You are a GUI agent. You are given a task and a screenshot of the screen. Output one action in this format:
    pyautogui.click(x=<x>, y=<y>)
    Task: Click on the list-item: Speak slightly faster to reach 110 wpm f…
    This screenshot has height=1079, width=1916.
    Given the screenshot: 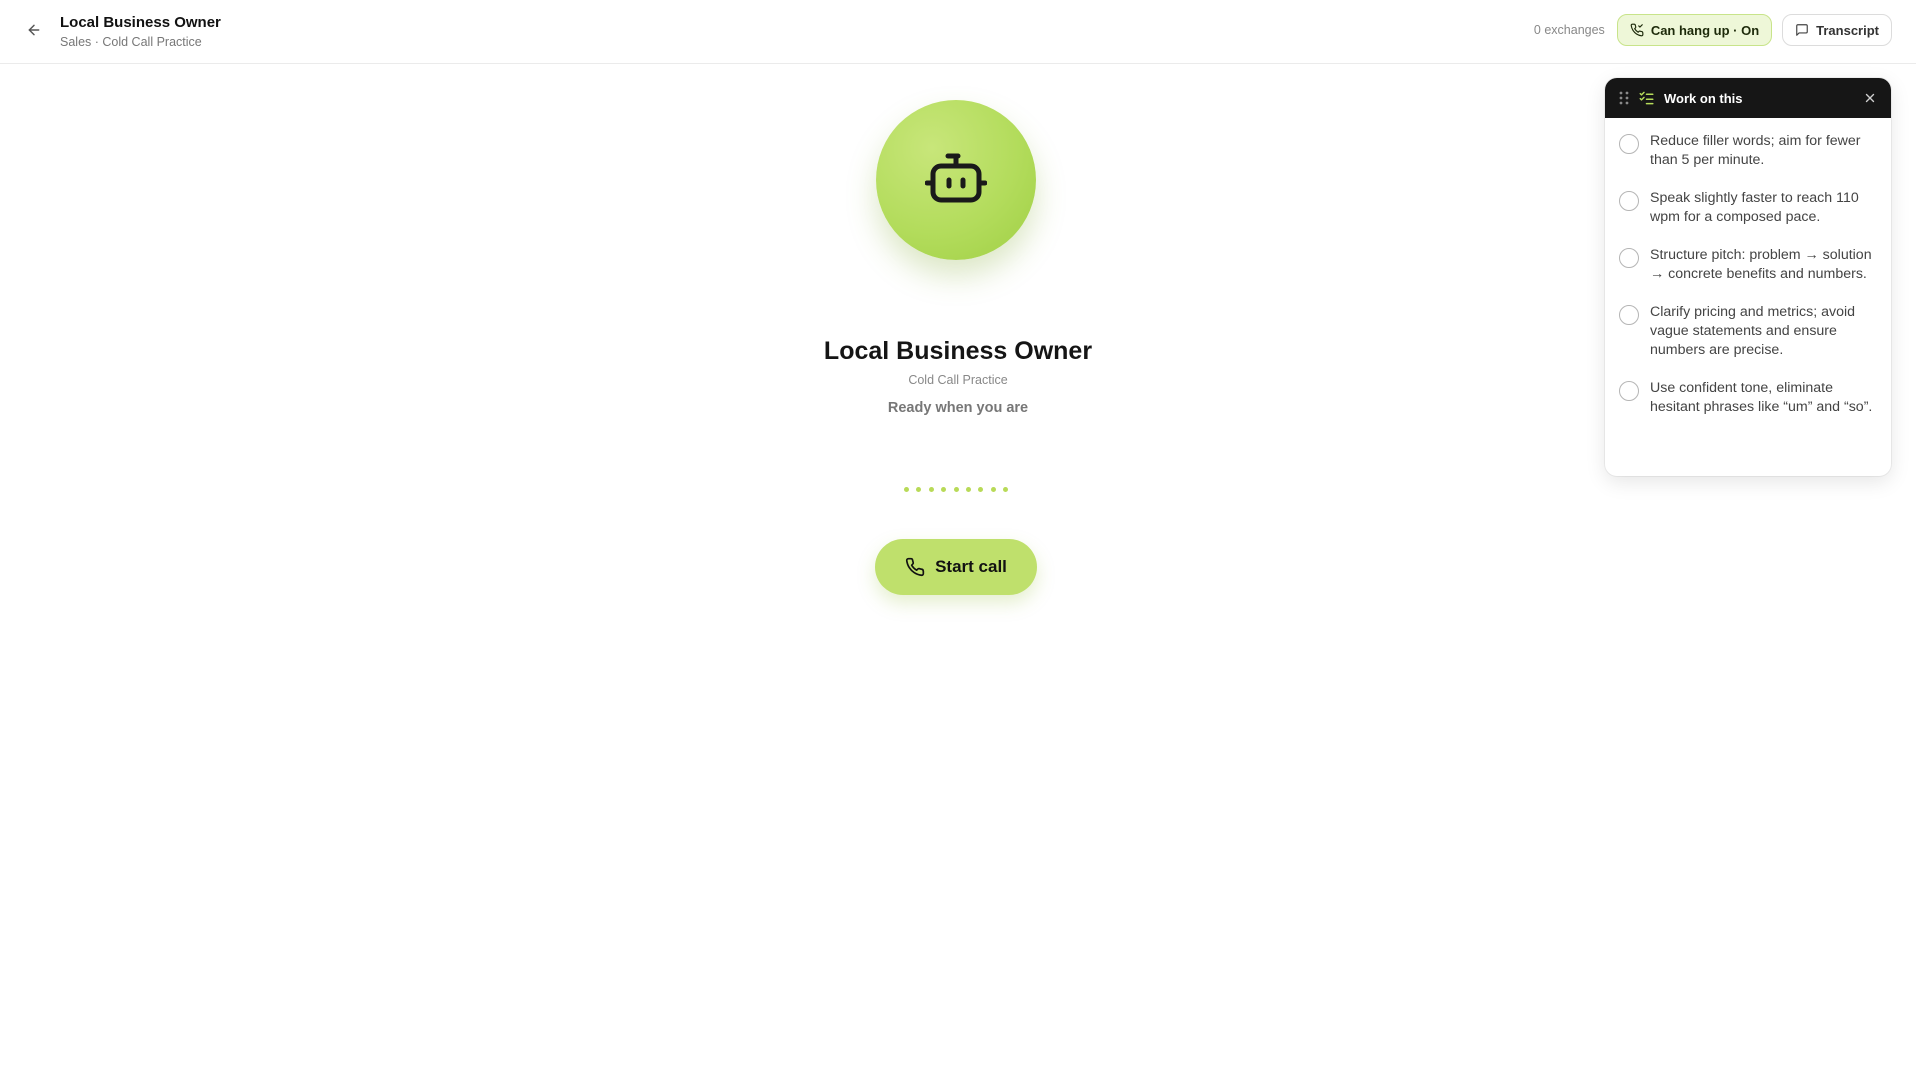 What is the action you would take?
    pyautogui.click(x=1748, y=208)
    